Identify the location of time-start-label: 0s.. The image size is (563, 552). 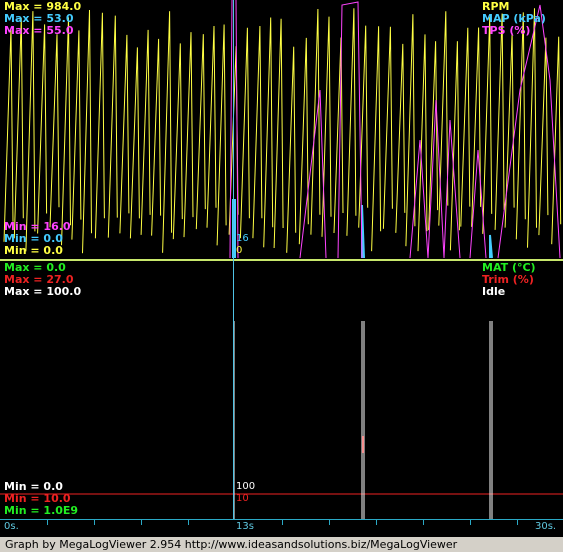
(11, 526).